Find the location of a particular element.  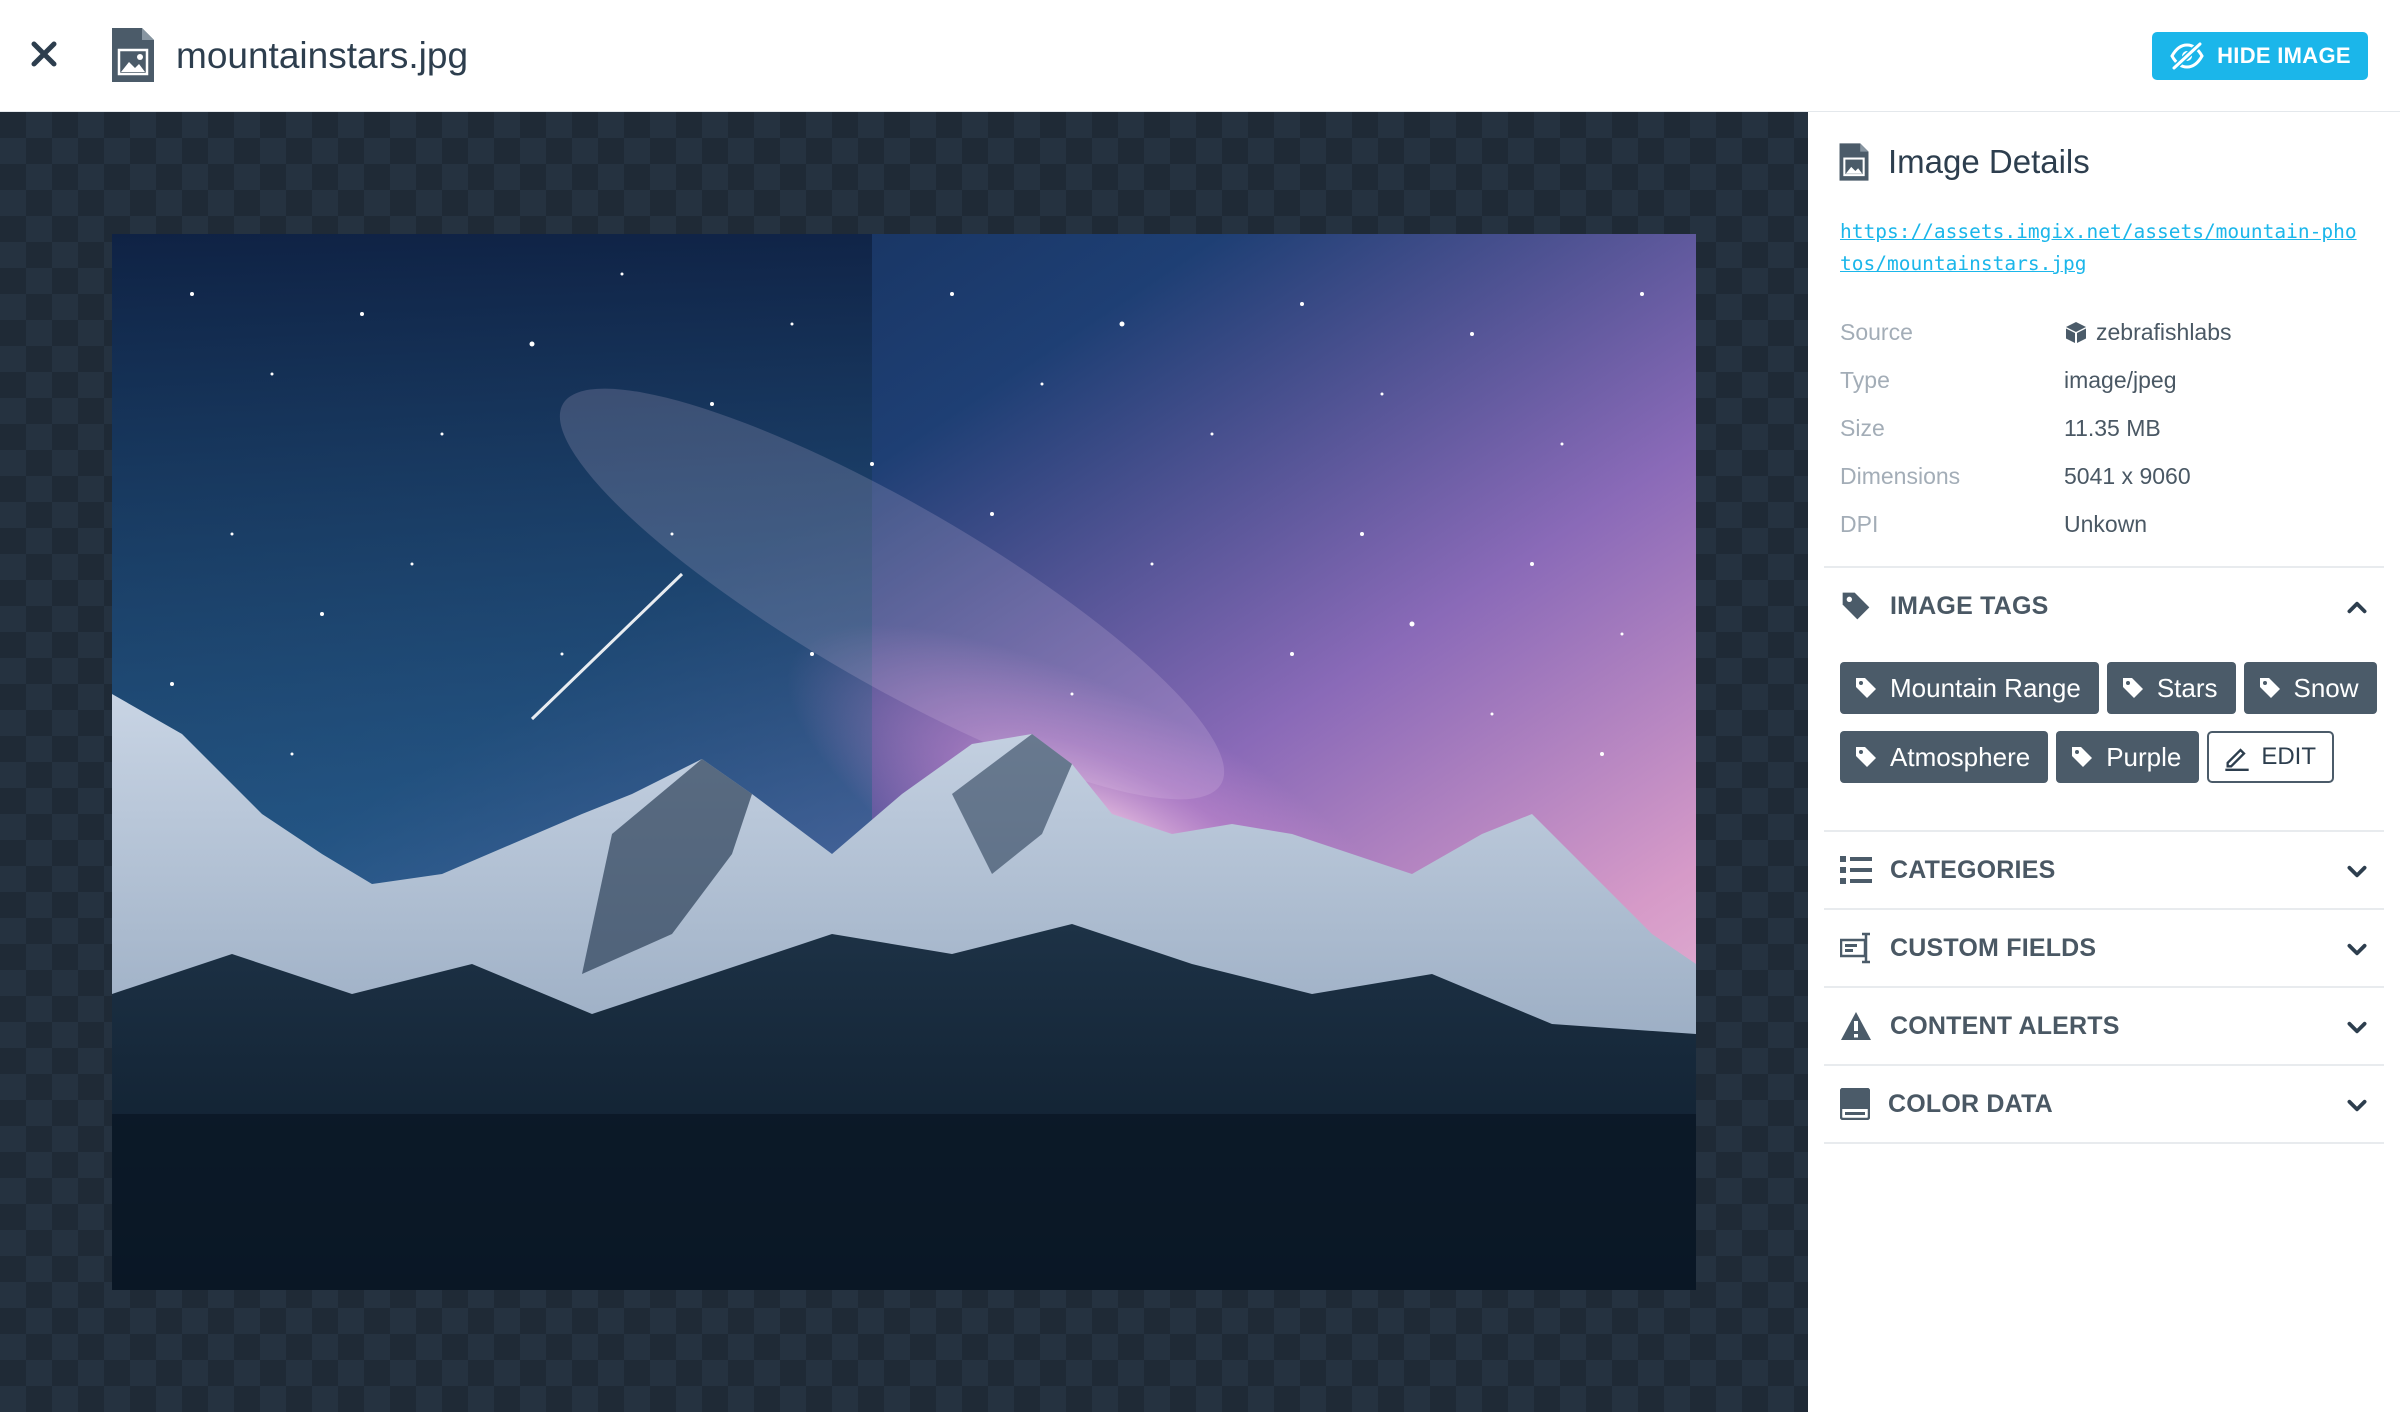

color-data-toggle: COLOR DATA is located at coordinates (2104, 1104).